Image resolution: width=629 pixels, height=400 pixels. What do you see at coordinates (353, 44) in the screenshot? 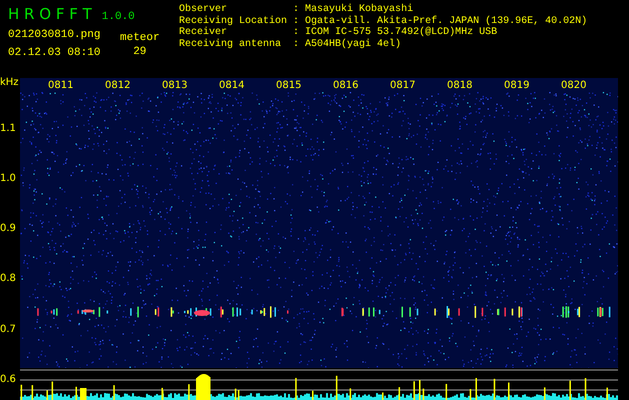
I see `info-value: A504HB(yagi 4el)` at bounding box center [353, 44].